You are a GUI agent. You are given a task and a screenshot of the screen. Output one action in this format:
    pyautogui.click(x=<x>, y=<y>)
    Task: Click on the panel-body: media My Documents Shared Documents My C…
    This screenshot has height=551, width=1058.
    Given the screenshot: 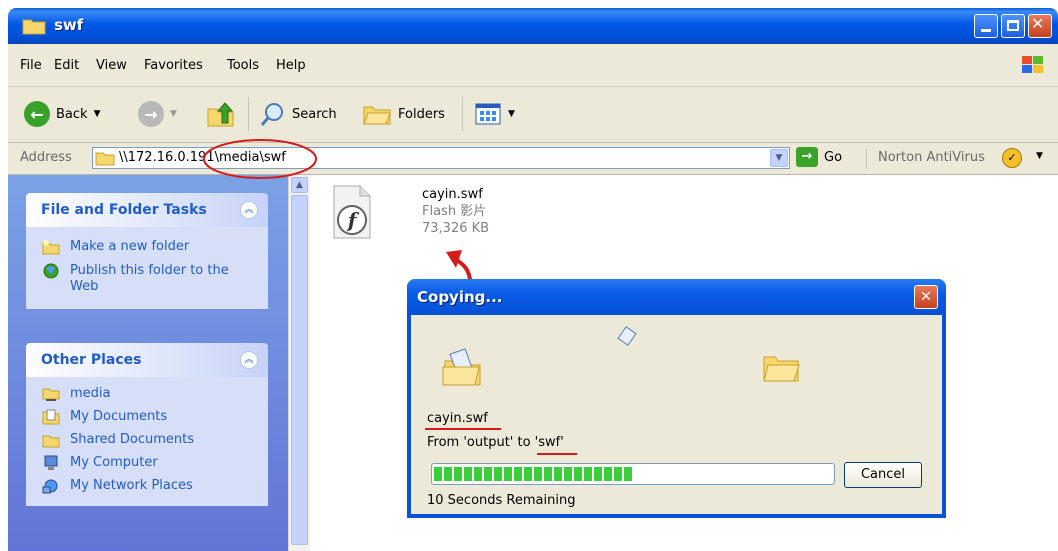 What is the action you would take?
    pyautogui.click(x=147, y=441)
    